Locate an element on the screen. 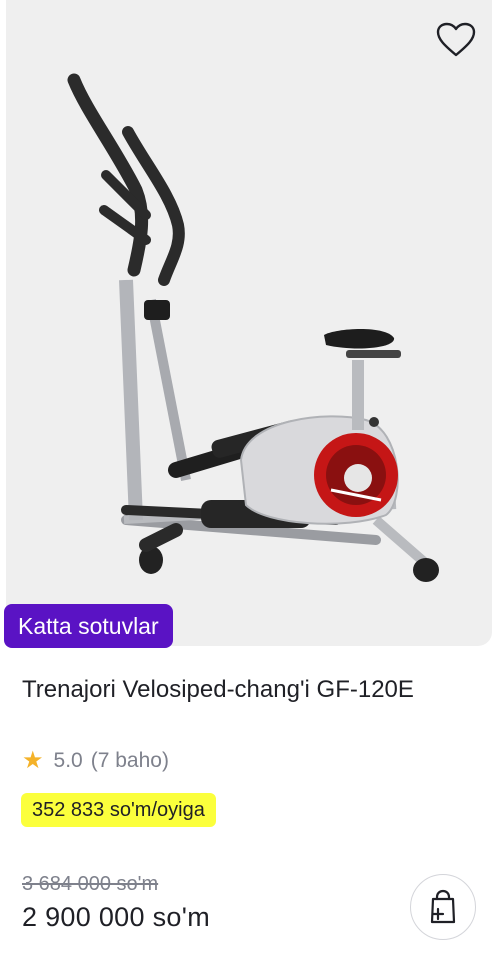  current-price: 2 900 000 so'm is located at coordinates (116, 917).